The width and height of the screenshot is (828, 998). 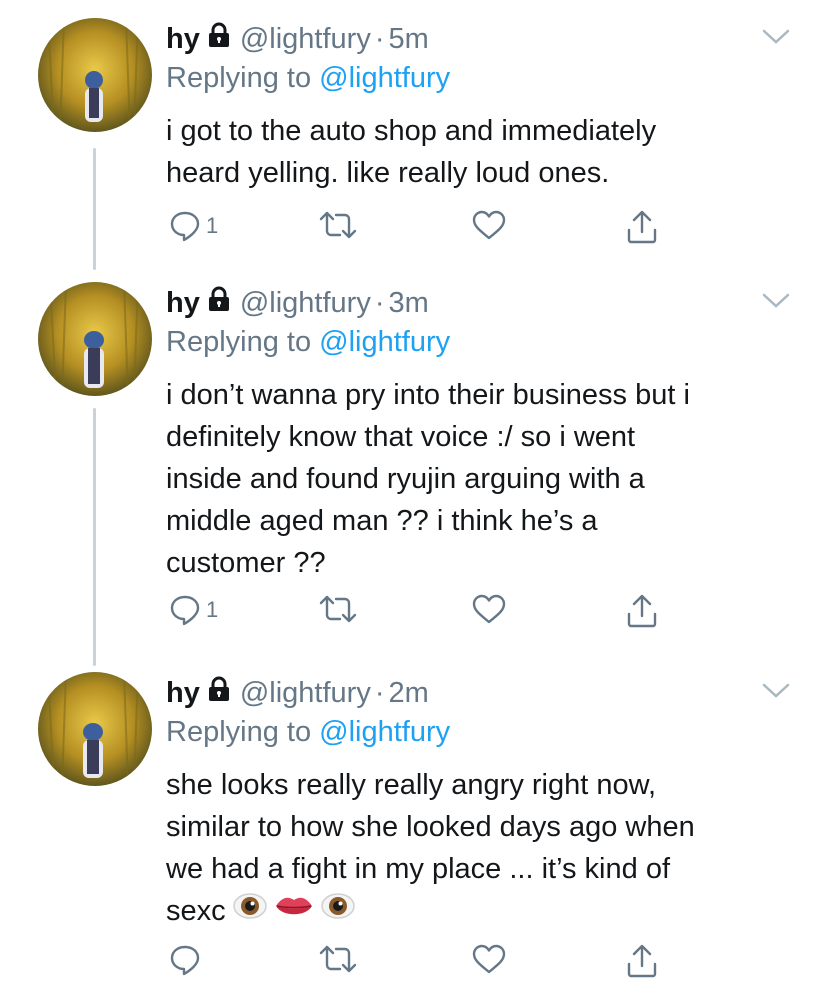 I want to click on reply-button, so click(x=185, y=960).